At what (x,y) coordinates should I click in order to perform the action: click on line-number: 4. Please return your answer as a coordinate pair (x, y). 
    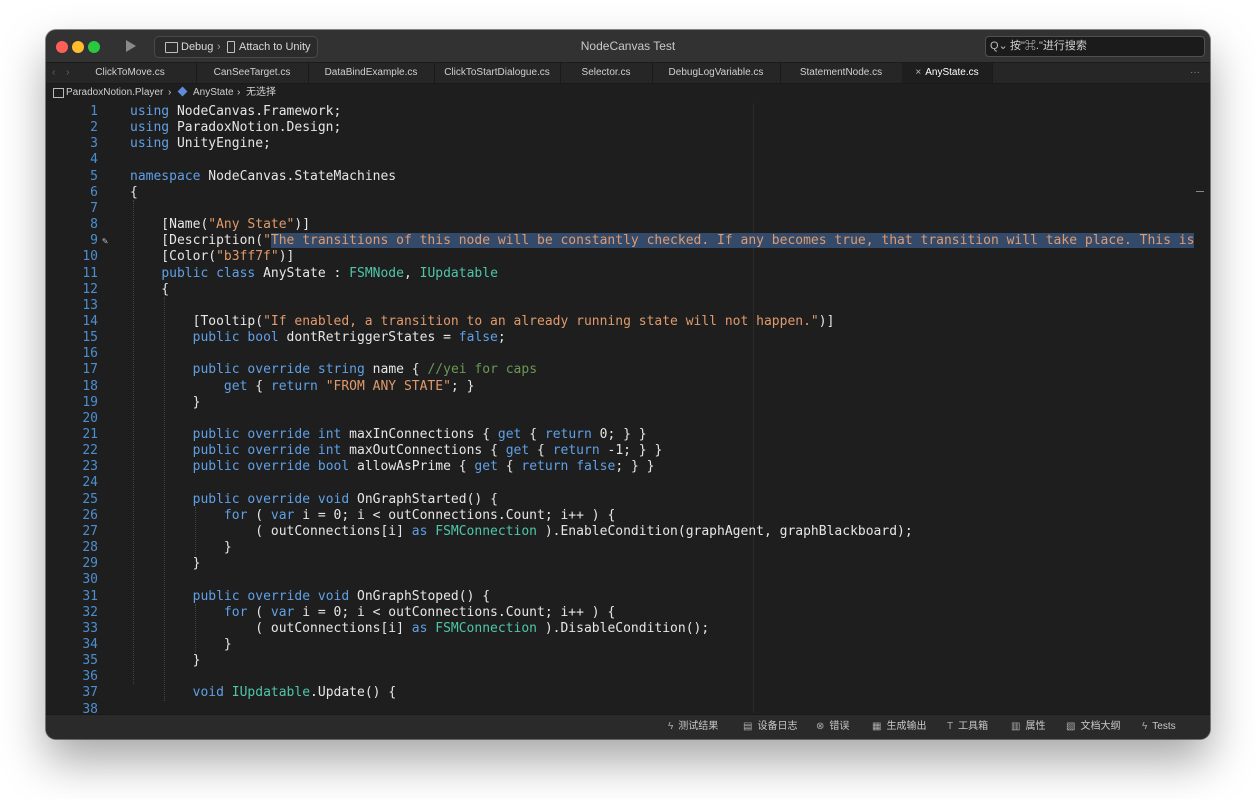
    Looking at the image, I should click on (72, 160).